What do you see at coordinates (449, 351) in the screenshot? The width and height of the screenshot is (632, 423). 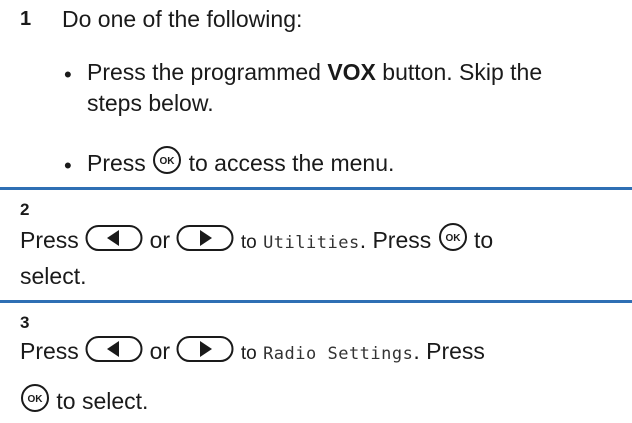 I see `step-3-press2: . Press` at bounding box center [449, 351].